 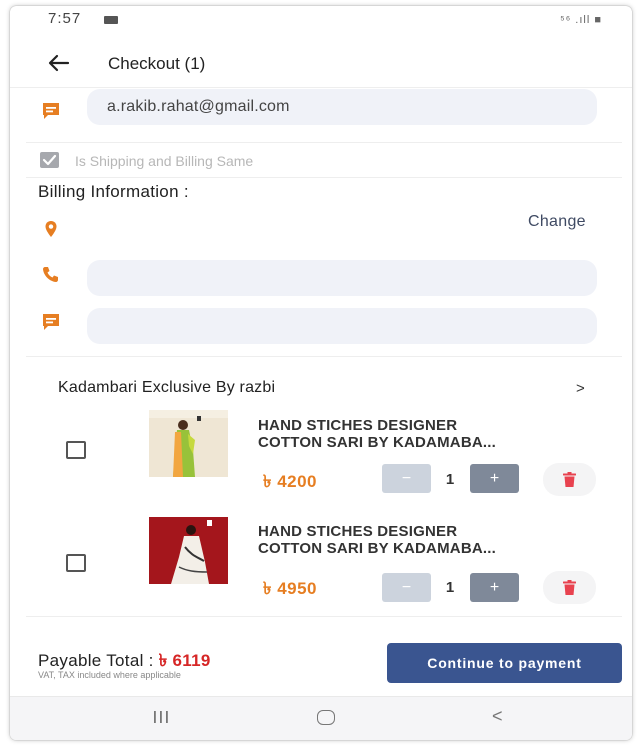 What do you see at coordinates (497, 716) in the screenshot?
I see `back-nav-icon: <` at bounding box center [497, 716].